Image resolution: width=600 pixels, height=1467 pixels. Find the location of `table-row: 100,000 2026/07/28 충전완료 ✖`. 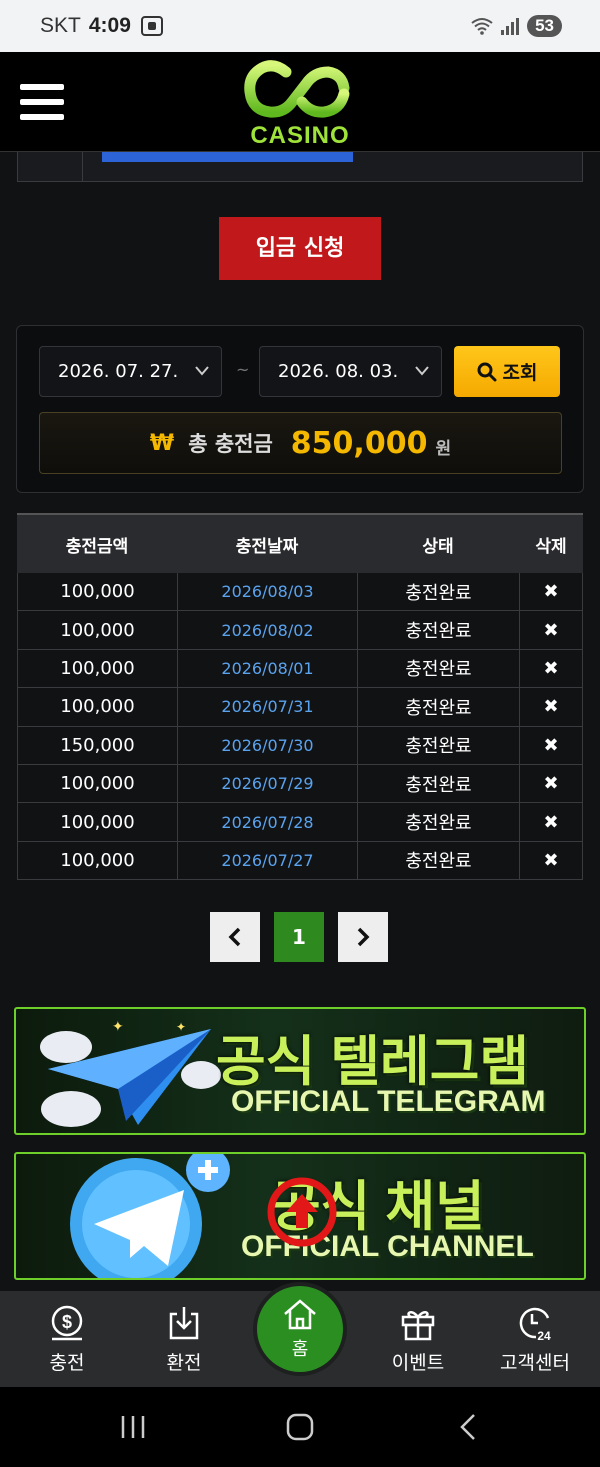

table-row: 100,000 2026/07/28 충전완료 ✖ is located at coordinates (300, 822).